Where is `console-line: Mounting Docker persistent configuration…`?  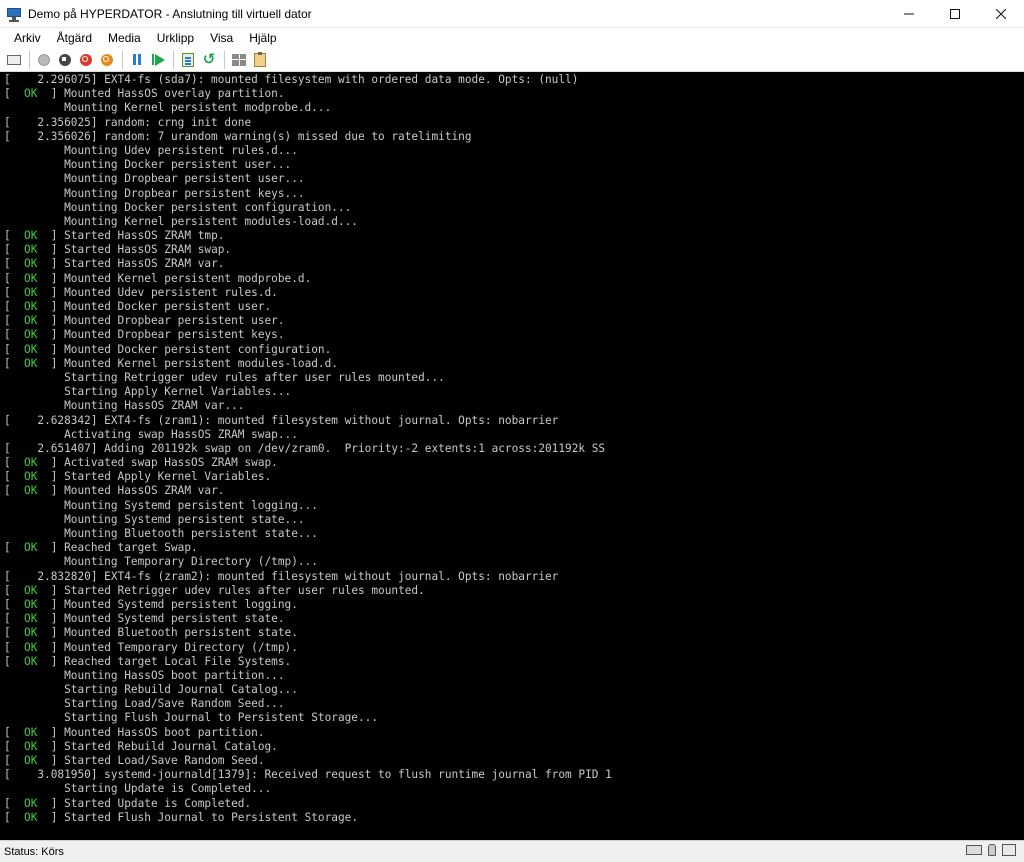
console-line: Mounting Docker persistent configuration… is located at coordinates (178, 207).